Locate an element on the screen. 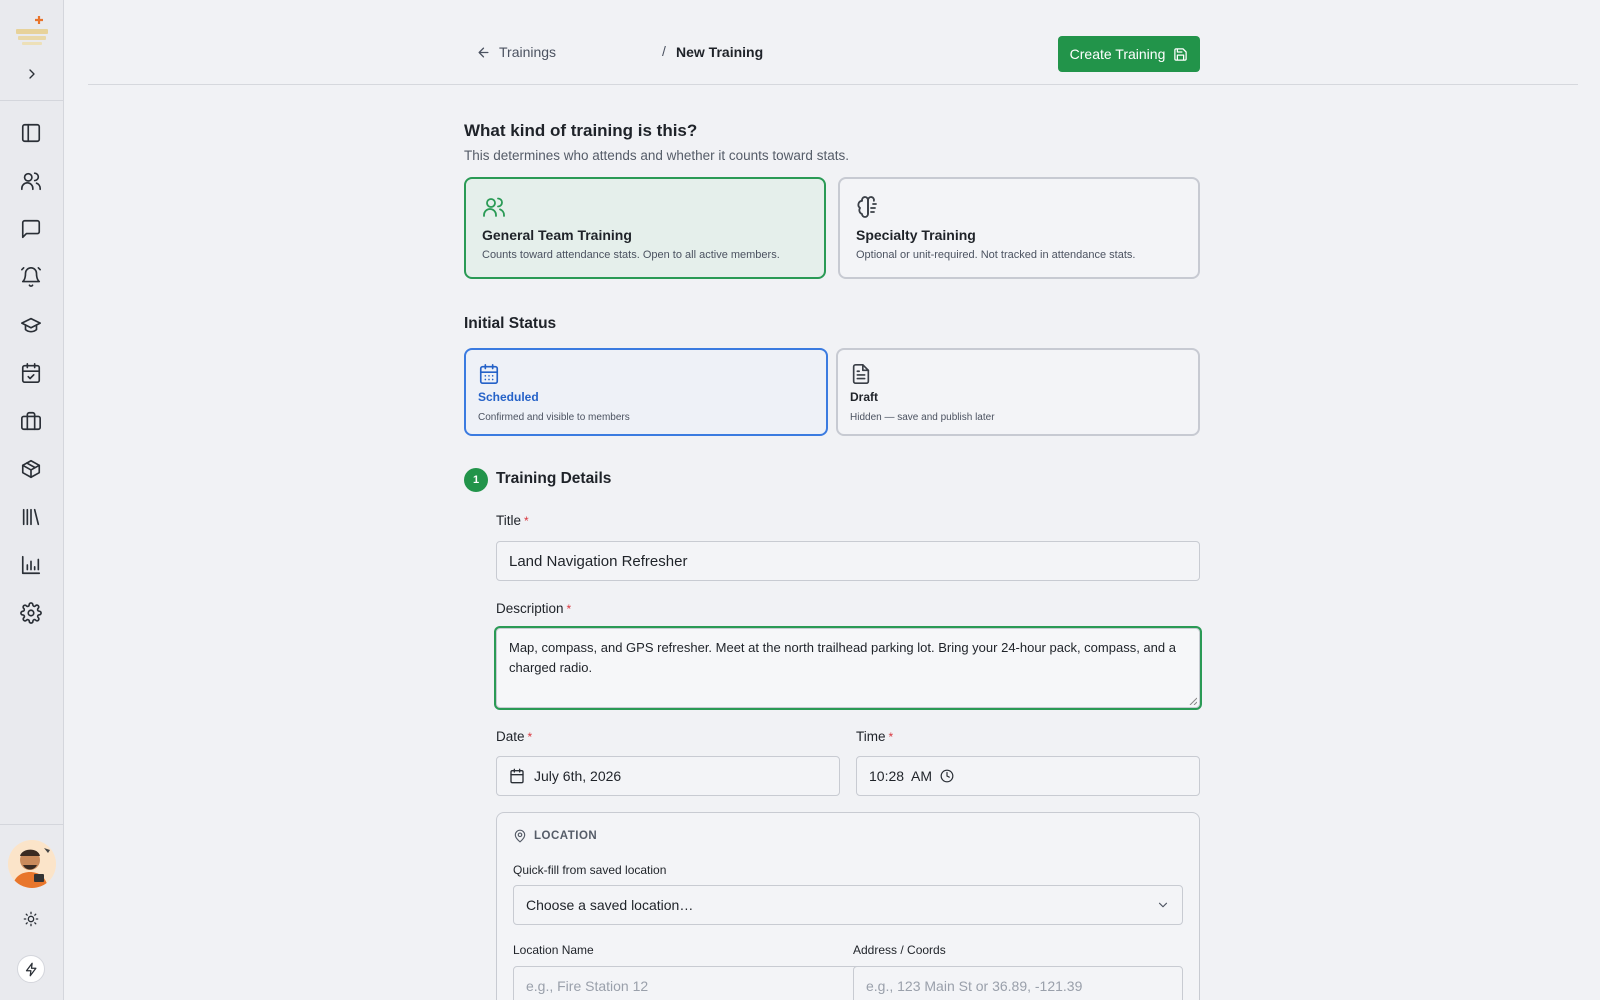  reports-chart-icon is located at coordinates (31, 565).